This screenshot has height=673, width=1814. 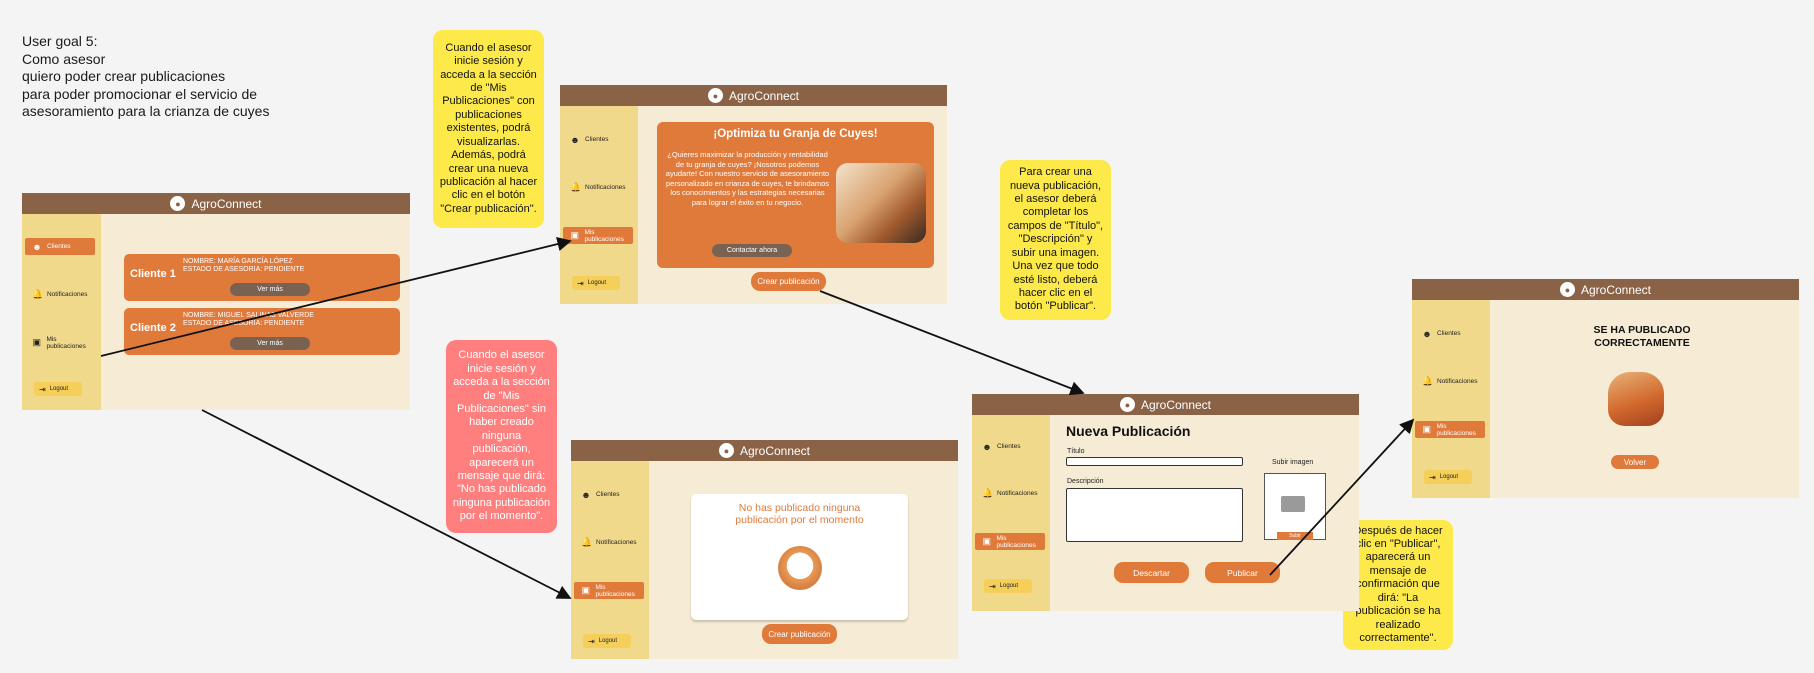 I want to click on arrow-clients-to-publications, so click(x=336, y=297).